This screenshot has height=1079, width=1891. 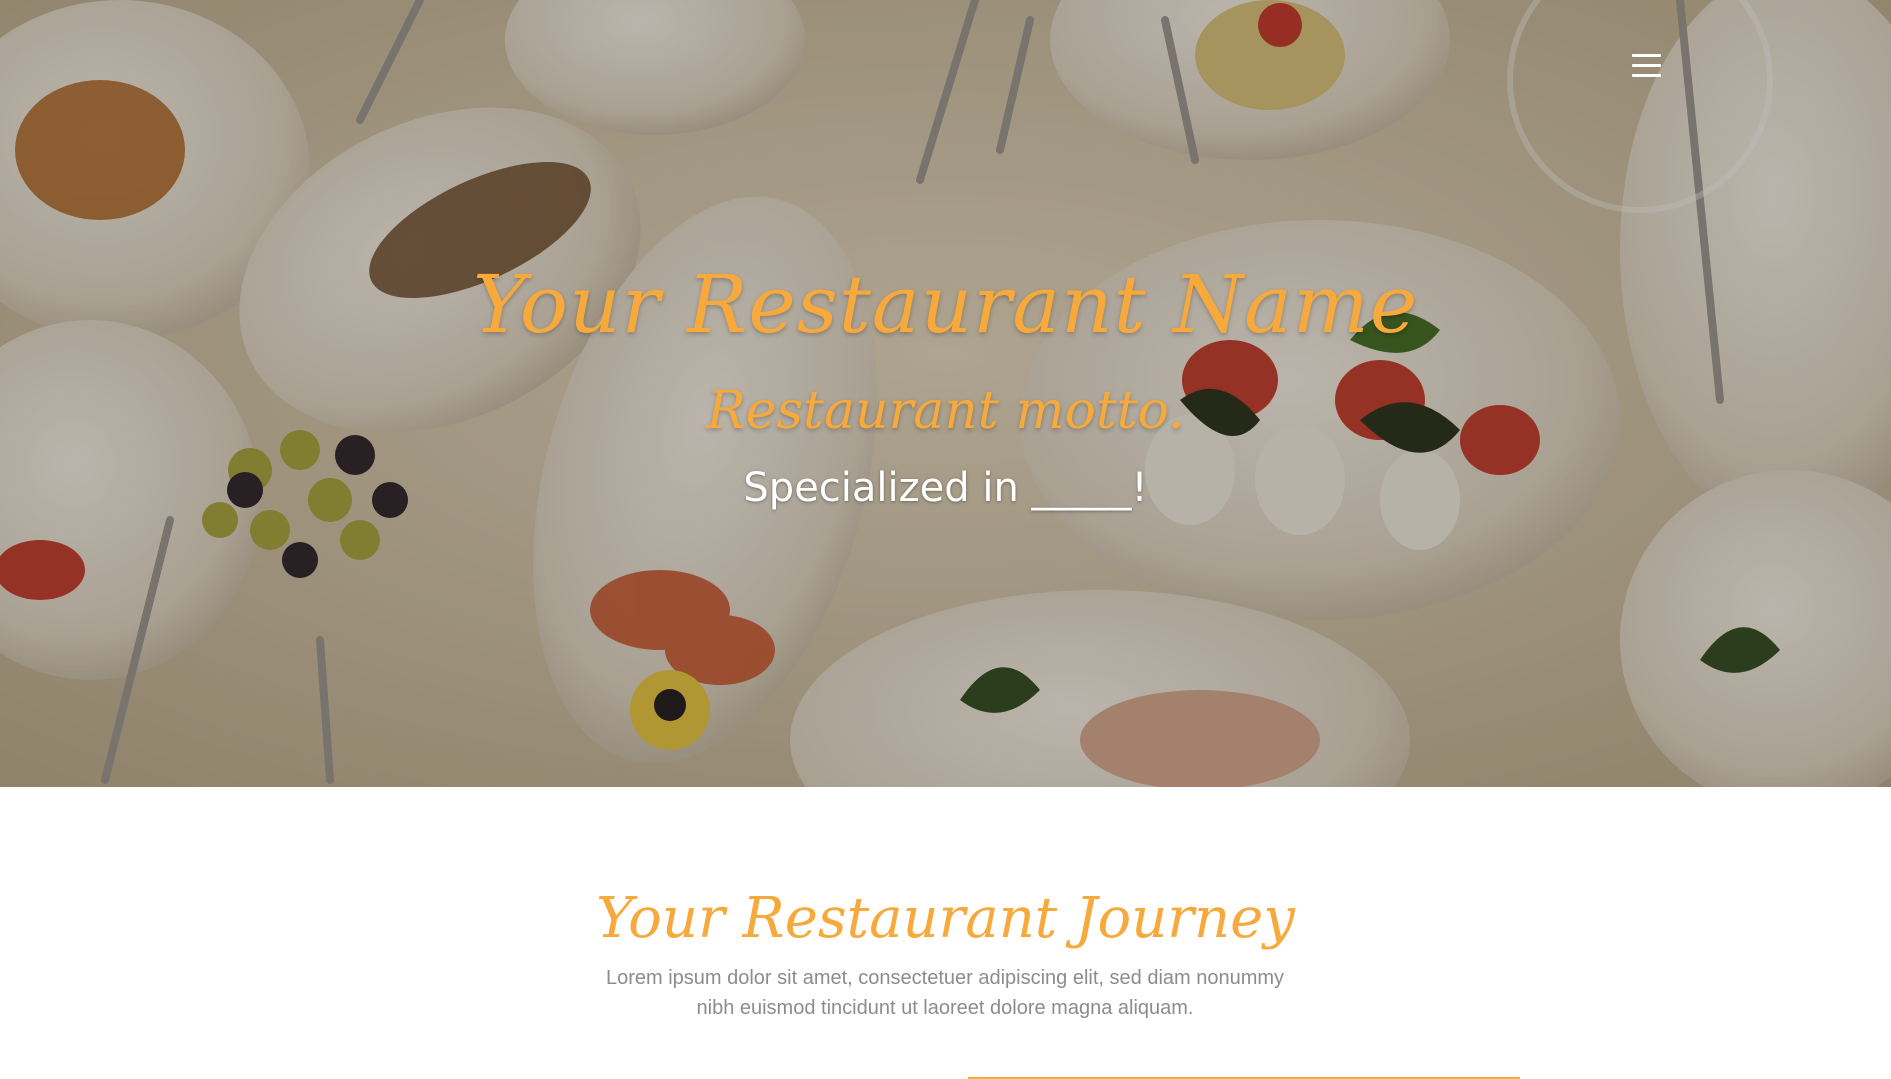 What do you see at coordinates (1646, 55) in the screenshot?
I see `hamburger-menu-icon` at bounding box center [1646, 55].